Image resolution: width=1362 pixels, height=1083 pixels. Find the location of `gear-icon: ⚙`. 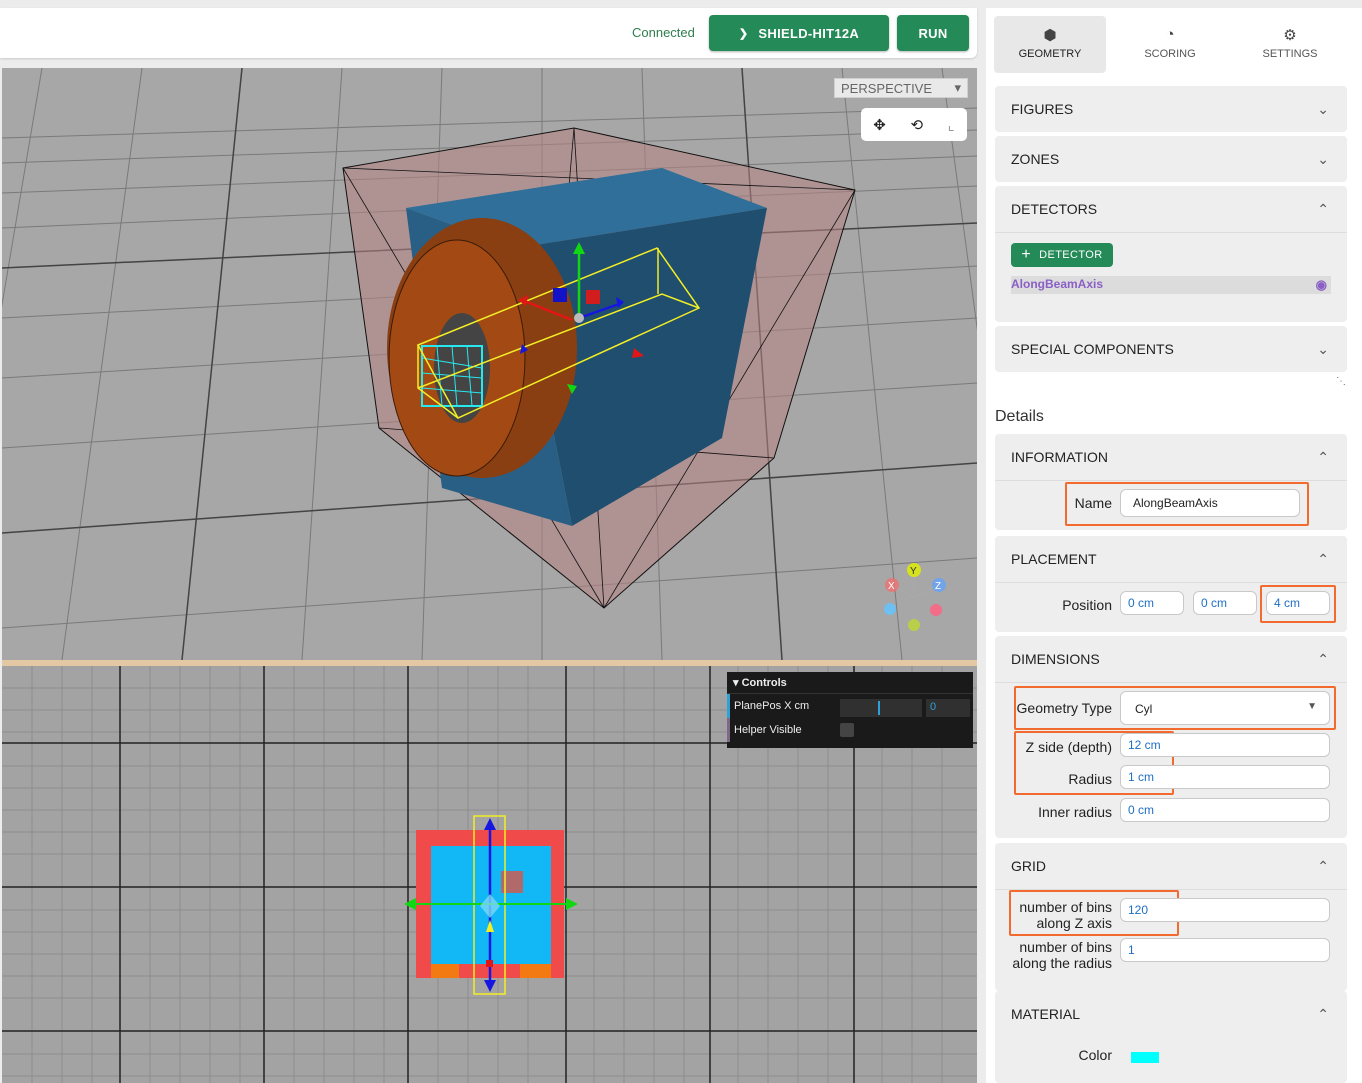

gear-icon: ⚙ is located at coordinates (1290, 35).